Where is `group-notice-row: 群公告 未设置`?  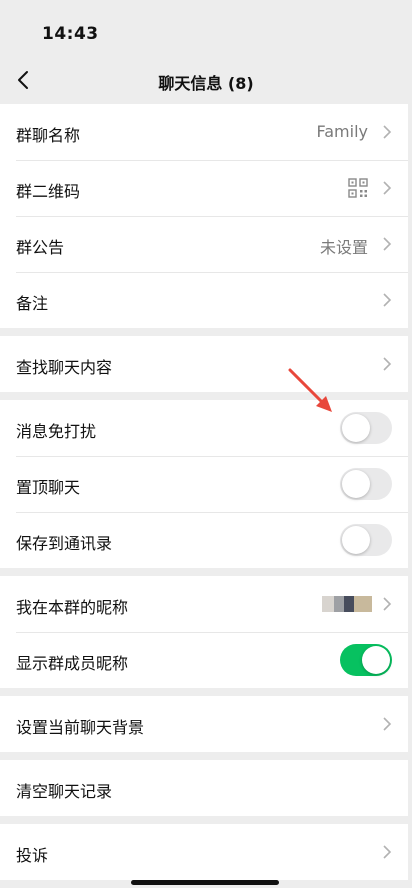
group-notice-row: 群公告 未设置 is located at coordinates (204, 244).